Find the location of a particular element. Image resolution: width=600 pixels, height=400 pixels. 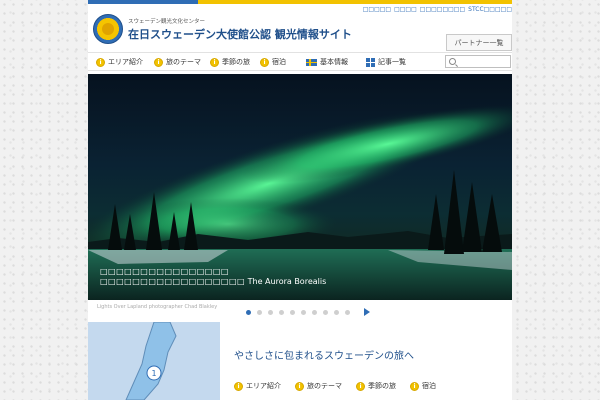

intro-title: やさしさに包まれるスウェーデンの旅へ is located at coordinates (324, 356).